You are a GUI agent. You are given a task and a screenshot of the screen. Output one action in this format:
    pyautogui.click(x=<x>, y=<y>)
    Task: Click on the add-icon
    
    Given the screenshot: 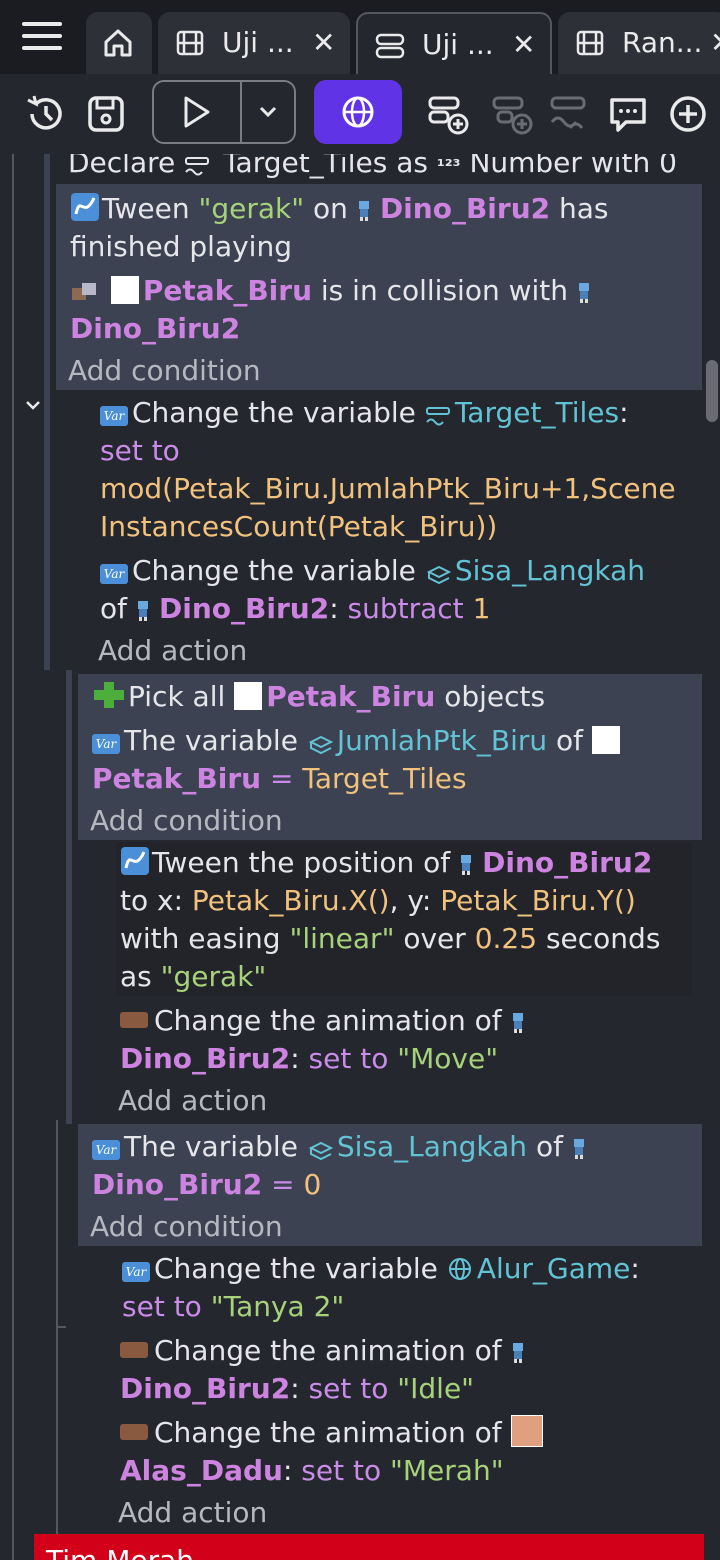 What is the action you would take?
    pyautogui.click(x=688, y=114)
    